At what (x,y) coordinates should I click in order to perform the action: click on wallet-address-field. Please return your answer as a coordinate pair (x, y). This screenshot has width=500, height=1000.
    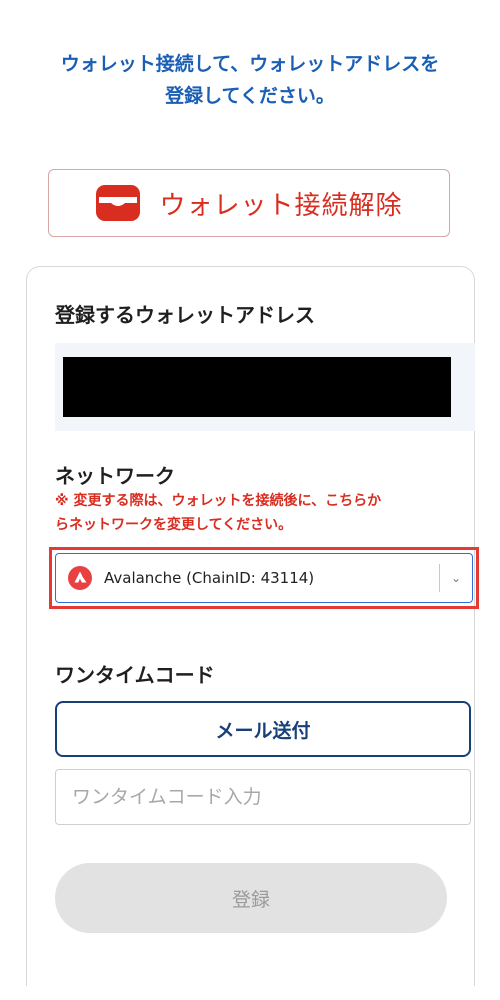
    Looking at the image, I should click on (265, 387).